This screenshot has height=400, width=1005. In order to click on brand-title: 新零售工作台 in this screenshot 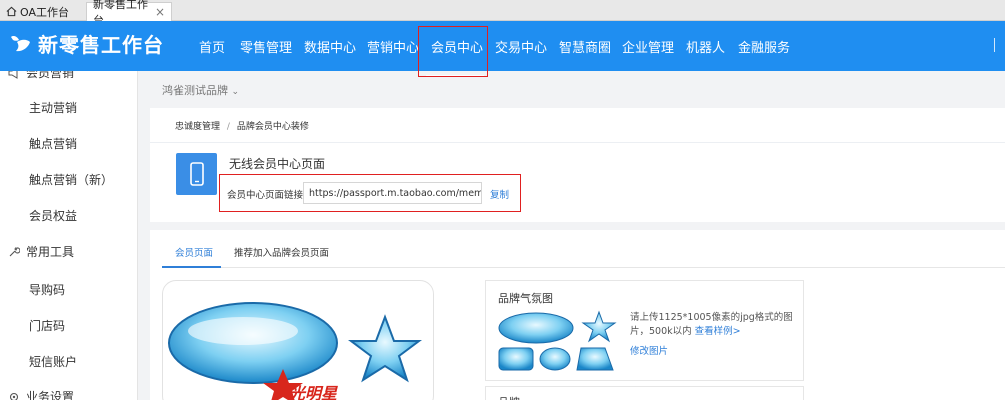, I will do `click(101, 45)`.